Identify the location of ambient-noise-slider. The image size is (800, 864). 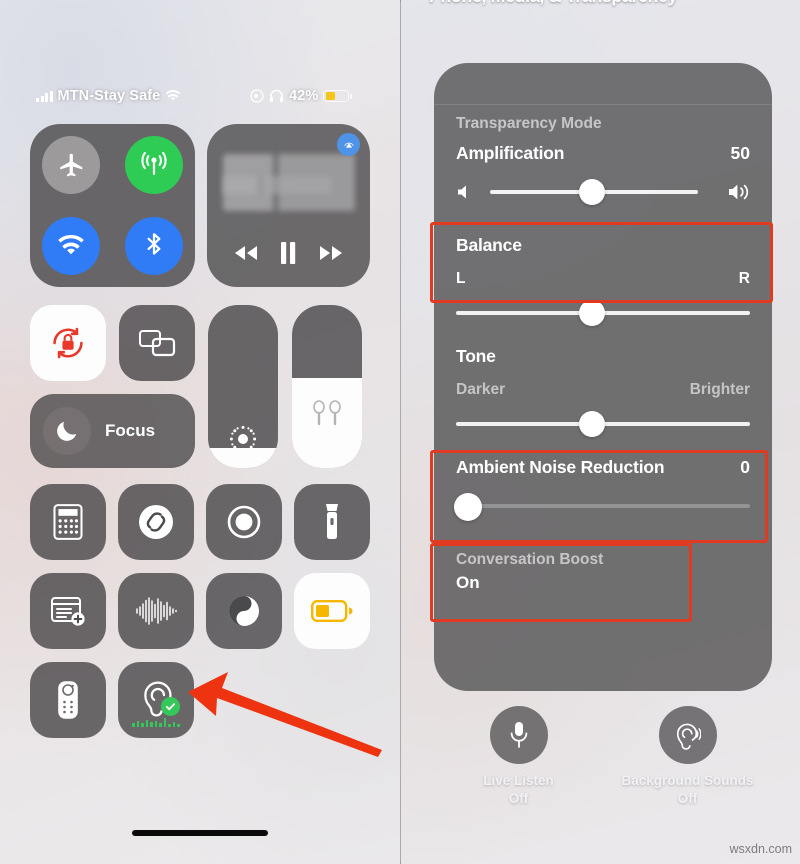
(603, 508).